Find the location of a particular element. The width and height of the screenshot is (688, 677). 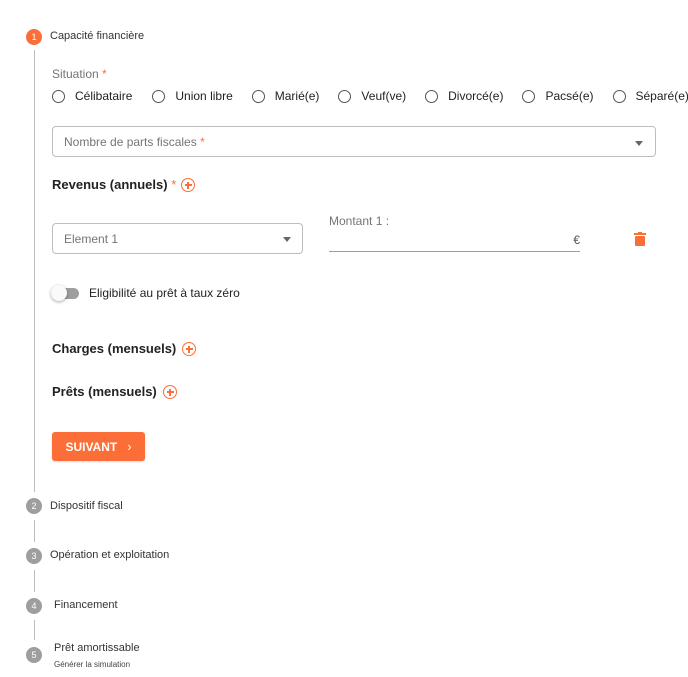

add-charge-plus-icon is located at coordinates (189, 349).